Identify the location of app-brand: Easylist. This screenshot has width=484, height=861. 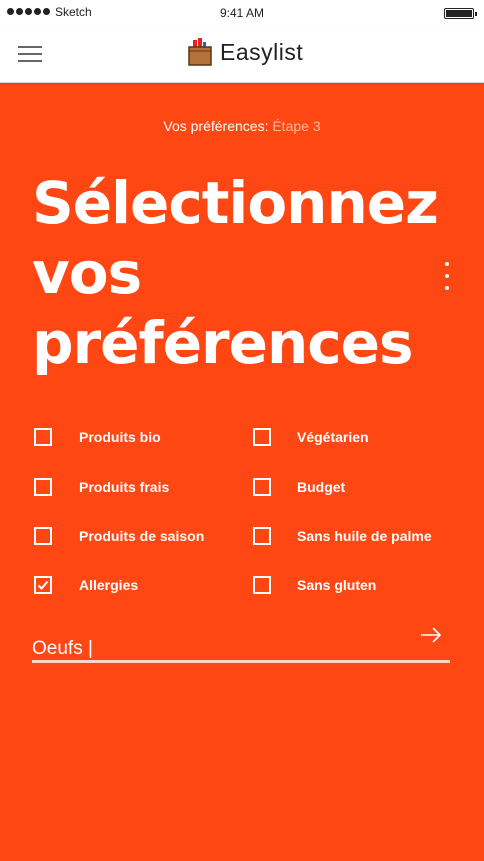
(245, 52).